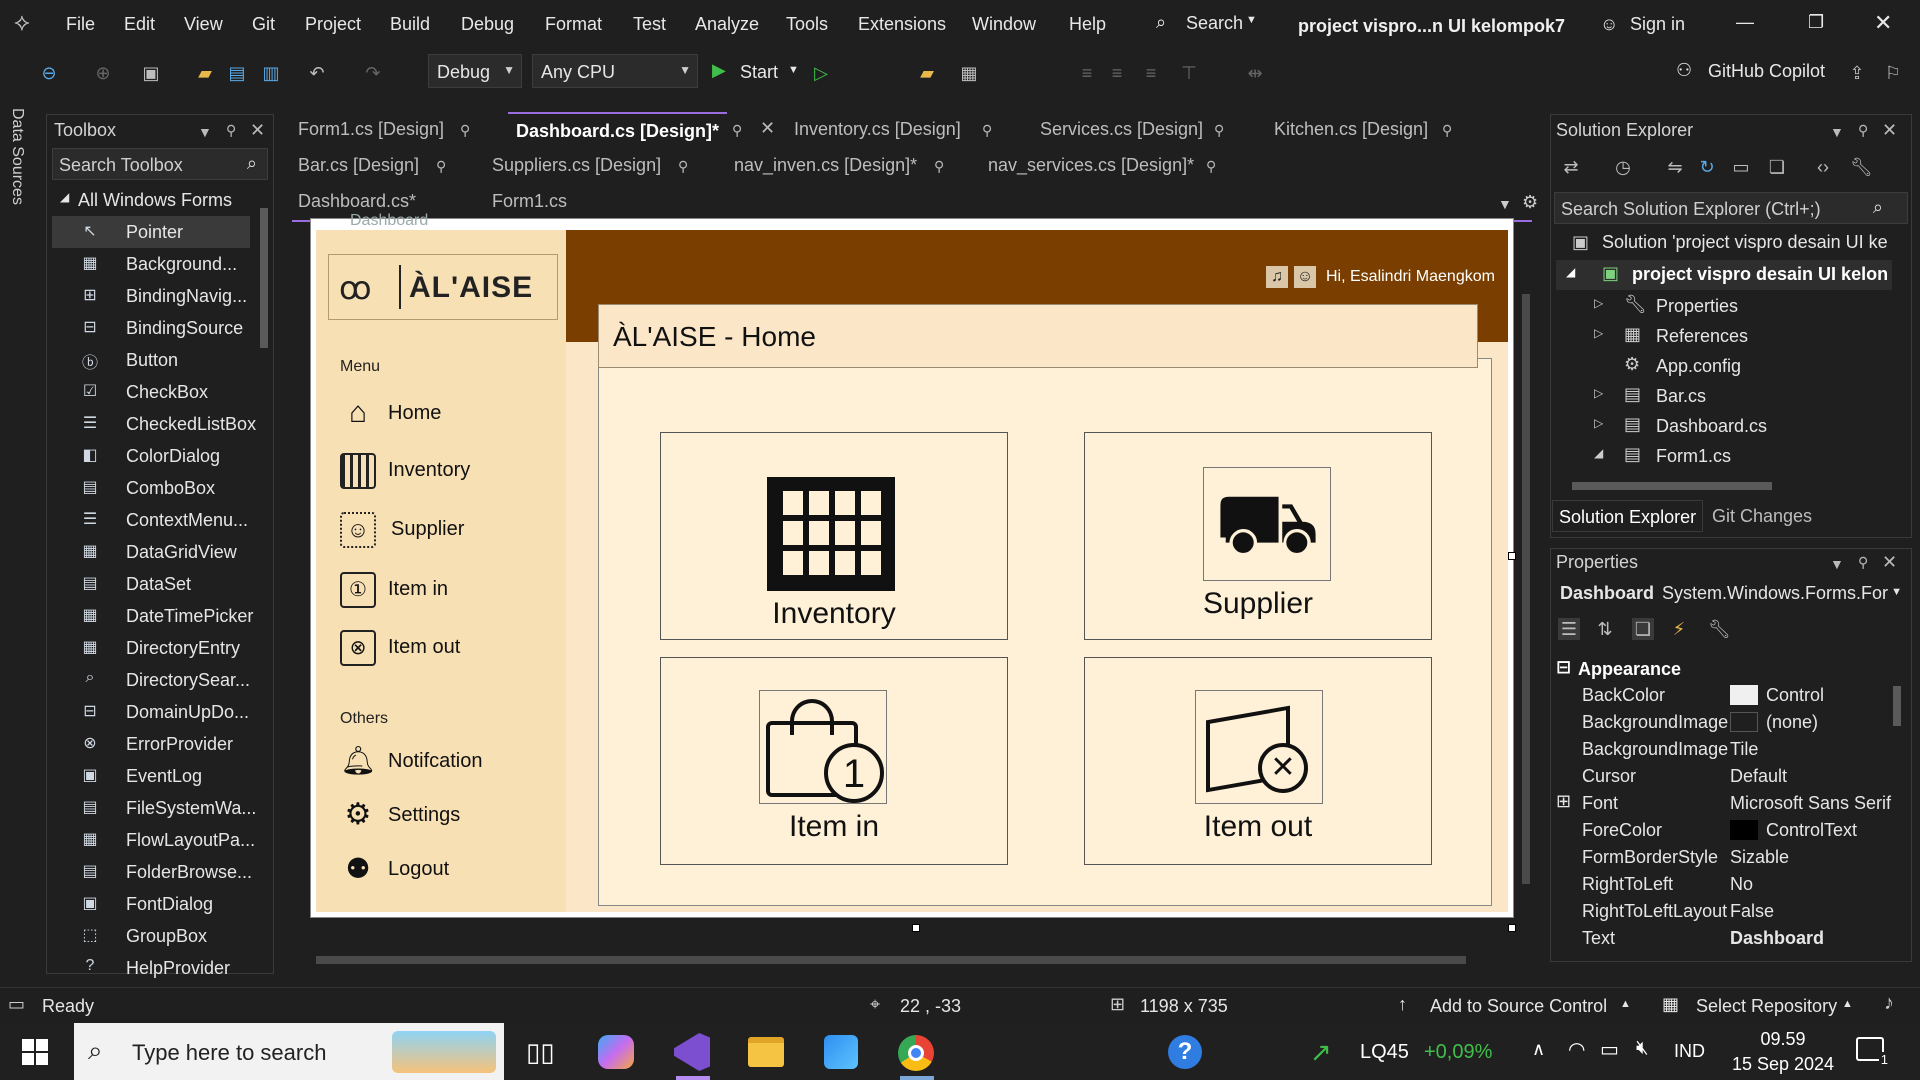  What do you see at coordinates (289, 1051) in the screenshot?
I see `taskbar-search-input: ⌕ Type here to search` at bounding box center [289, 1051].